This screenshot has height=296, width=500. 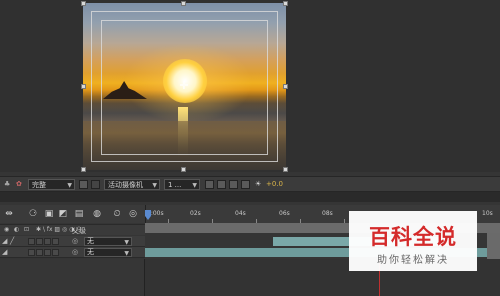 I want to click on shy-layers-icon: ◩, so click(x=63, y=214).